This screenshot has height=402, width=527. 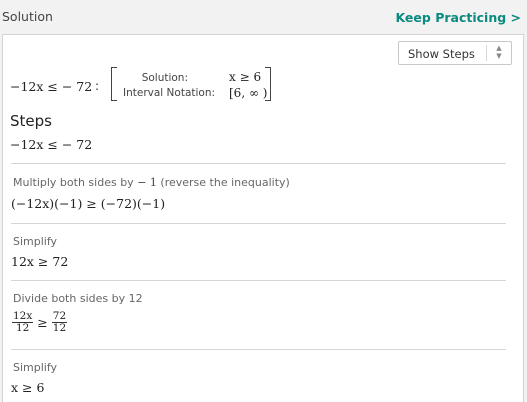 I want to click on step-3-expression: 12x 12 ≥ 72 12, so click(x=39, y=322).